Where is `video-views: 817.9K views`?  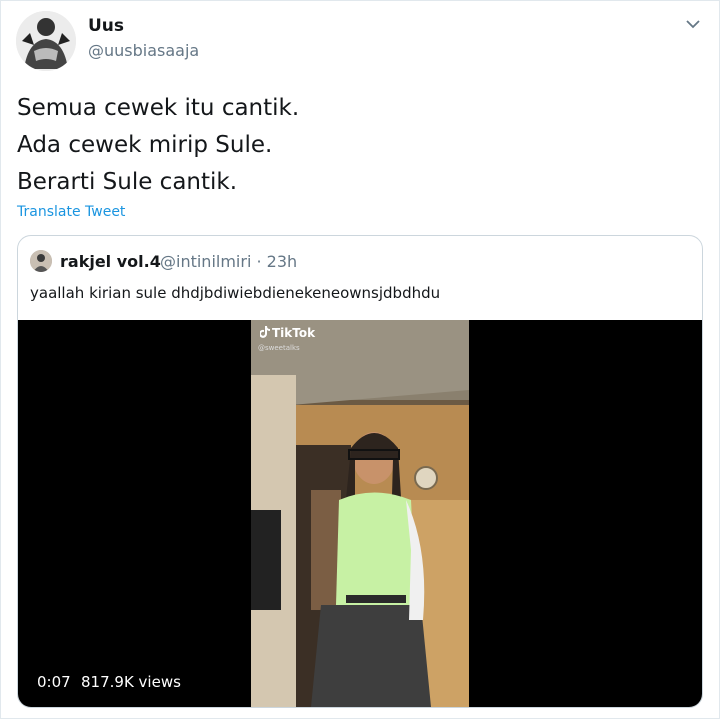
video-views: 817.9K views is located at coordinates (131, 682).